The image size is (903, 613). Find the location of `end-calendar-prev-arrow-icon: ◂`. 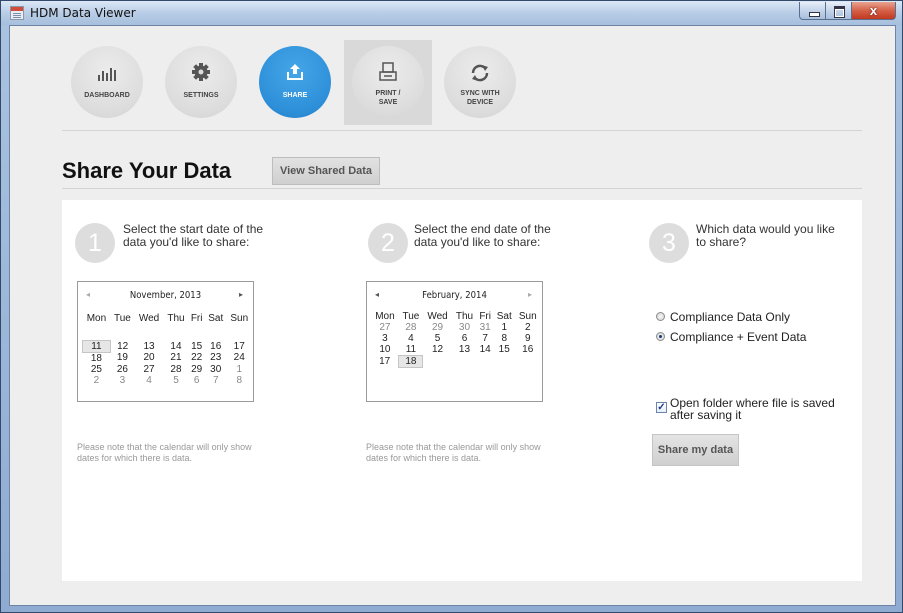

end-calendar-prev-arrow-icon: ◂ is located at coordinates (377, 294).